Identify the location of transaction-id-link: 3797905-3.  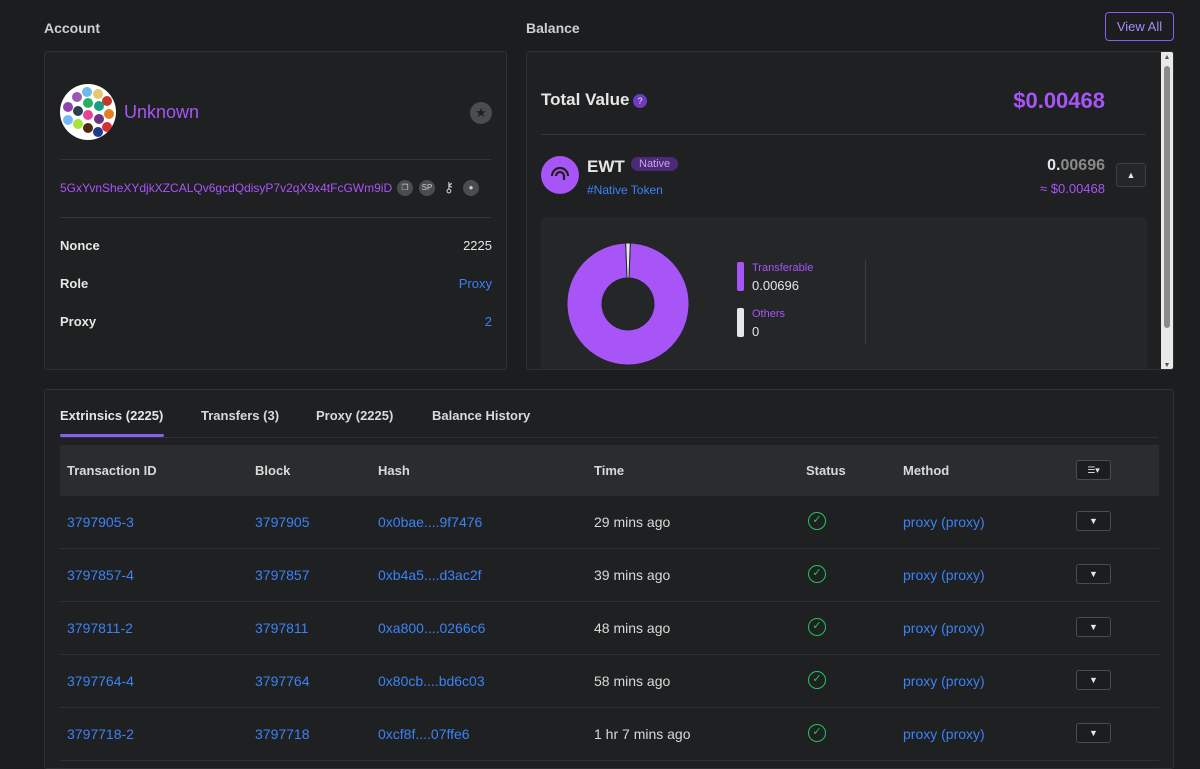
(100, 522).